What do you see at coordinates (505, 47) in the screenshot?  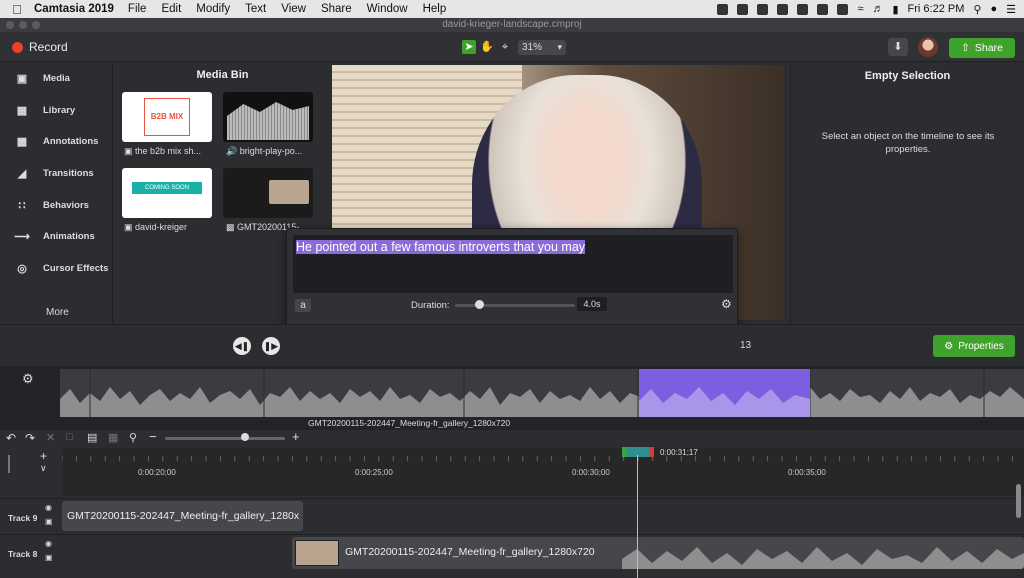 I see `crop-tool-icon: ⌖` at bounding box center [505, 47].